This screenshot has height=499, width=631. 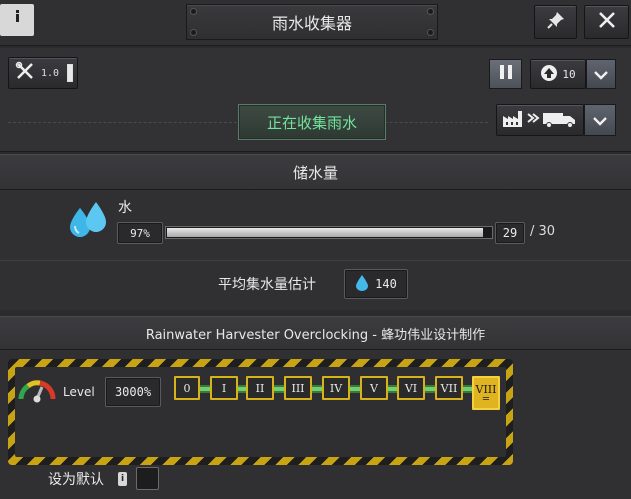 I want to click on level-button-label: VI, so click(x=411, y=388).